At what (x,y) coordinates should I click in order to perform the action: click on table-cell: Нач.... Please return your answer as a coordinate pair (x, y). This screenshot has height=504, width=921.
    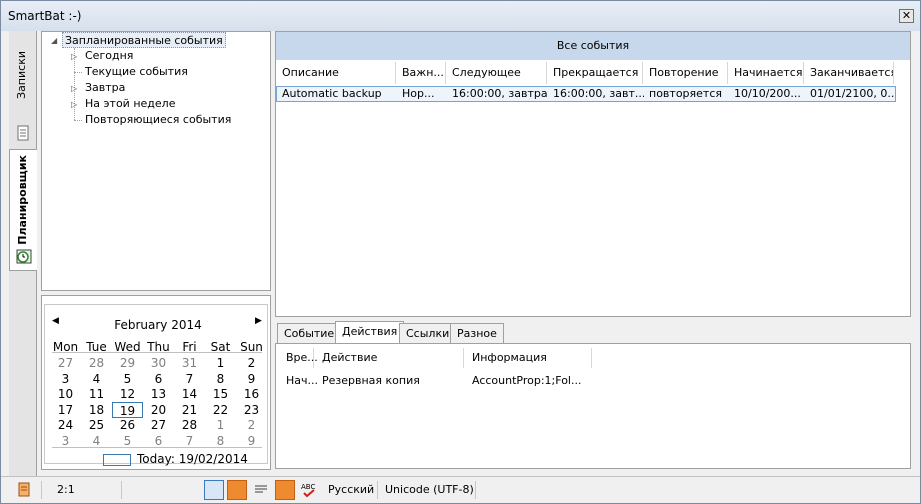
    Looking at the image, I should click on (302, 380).